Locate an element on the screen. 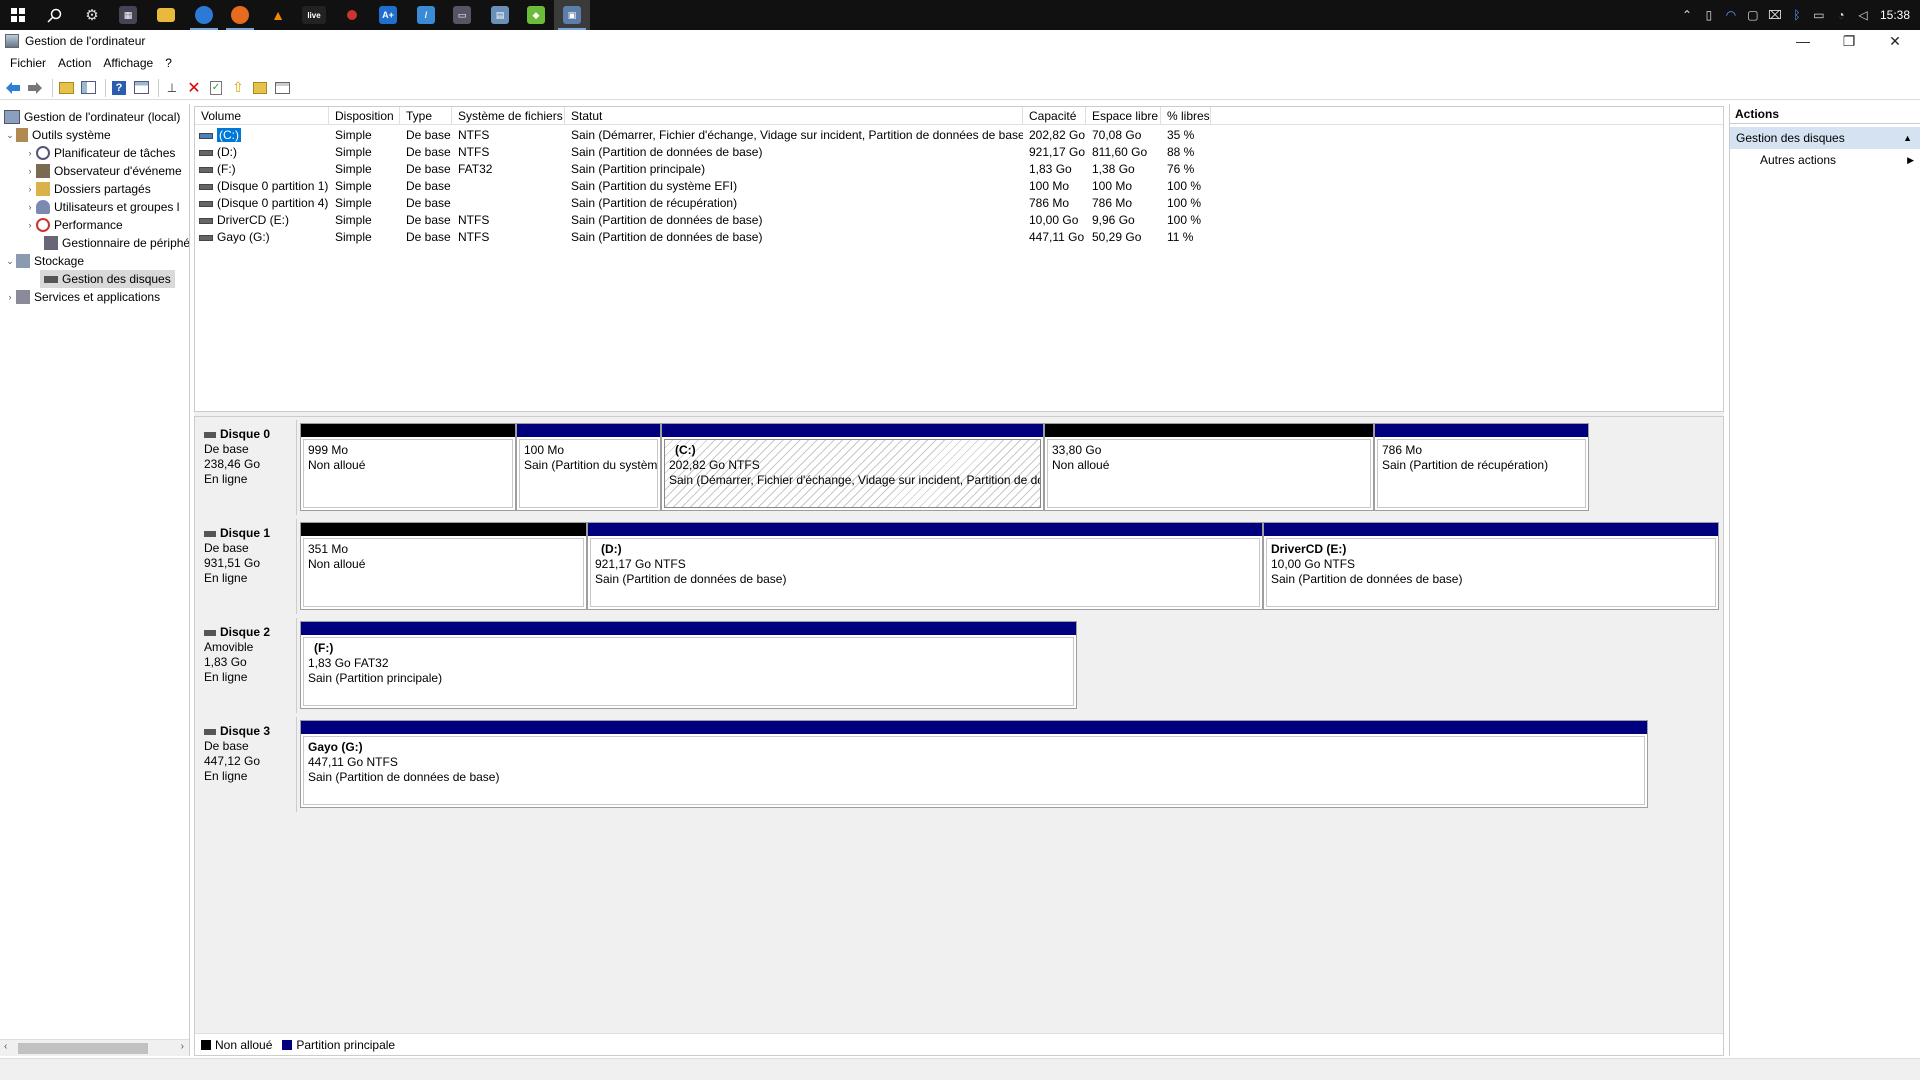 This screenshot has width=1920, height=1080. menu-fichier: Fichier is located at coordinates (28, 63).